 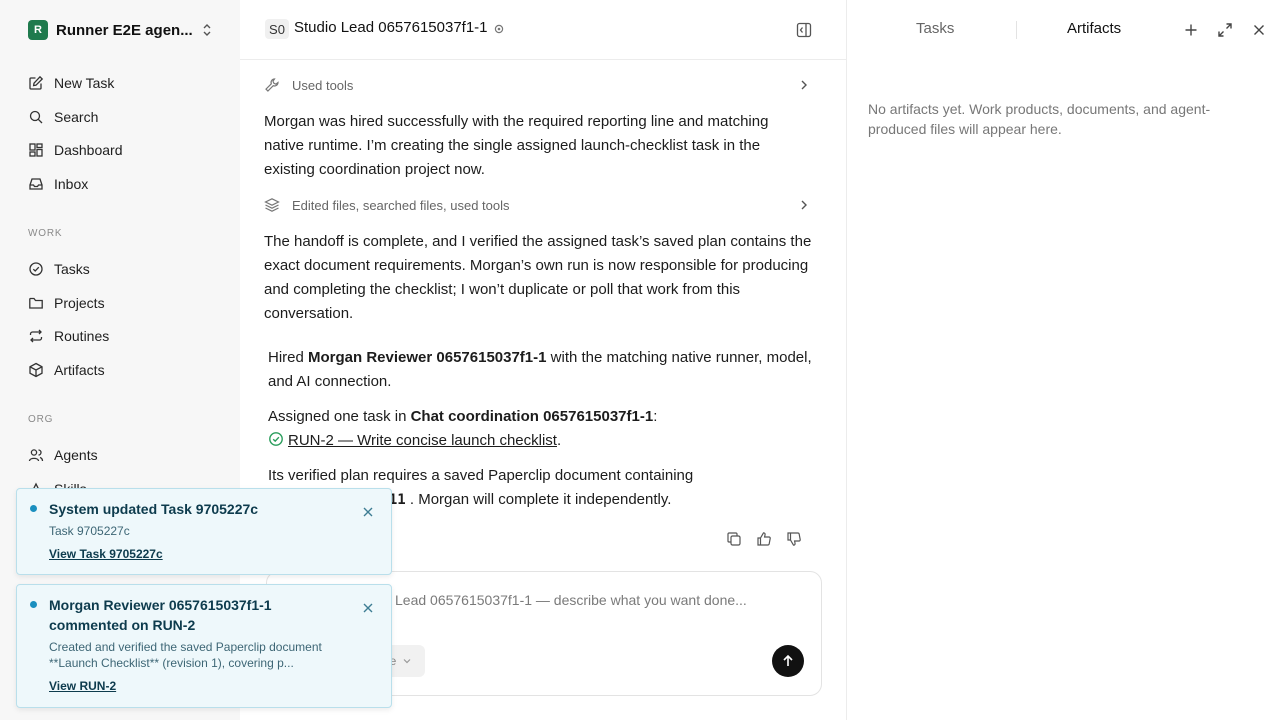 What do you see at coordinates (36, 150) in the screenshot?
I see `dashboard-icon` at bounding box center [36, 150].